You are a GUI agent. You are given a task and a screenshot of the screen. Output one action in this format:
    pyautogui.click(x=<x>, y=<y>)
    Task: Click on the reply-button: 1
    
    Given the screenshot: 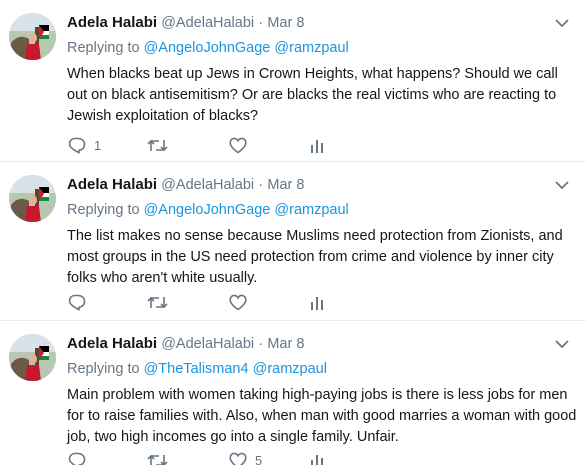 What is the action you would take?
    pyautogui.click(x=84, y=145)
    